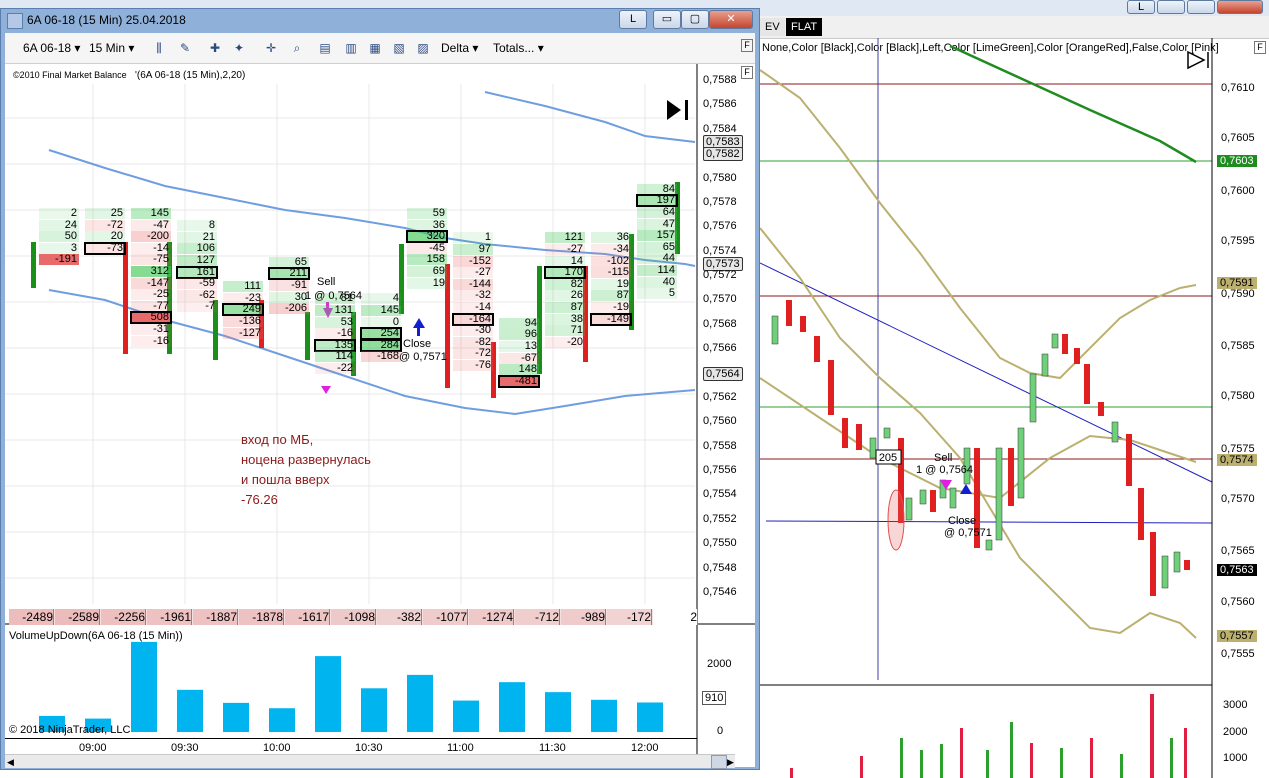 This screenshot has width=1269, height=778. Describe the element at coordinates (289, 309) in the screenshot. I see `footprint-cell: -206` at that location.